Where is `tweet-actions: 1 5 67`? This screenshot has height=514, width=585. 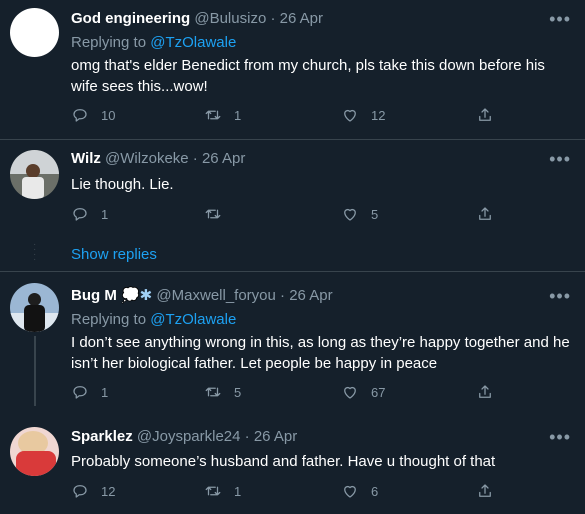
tweet-actions: 1 5 67 is located at coordinates (286, 393).